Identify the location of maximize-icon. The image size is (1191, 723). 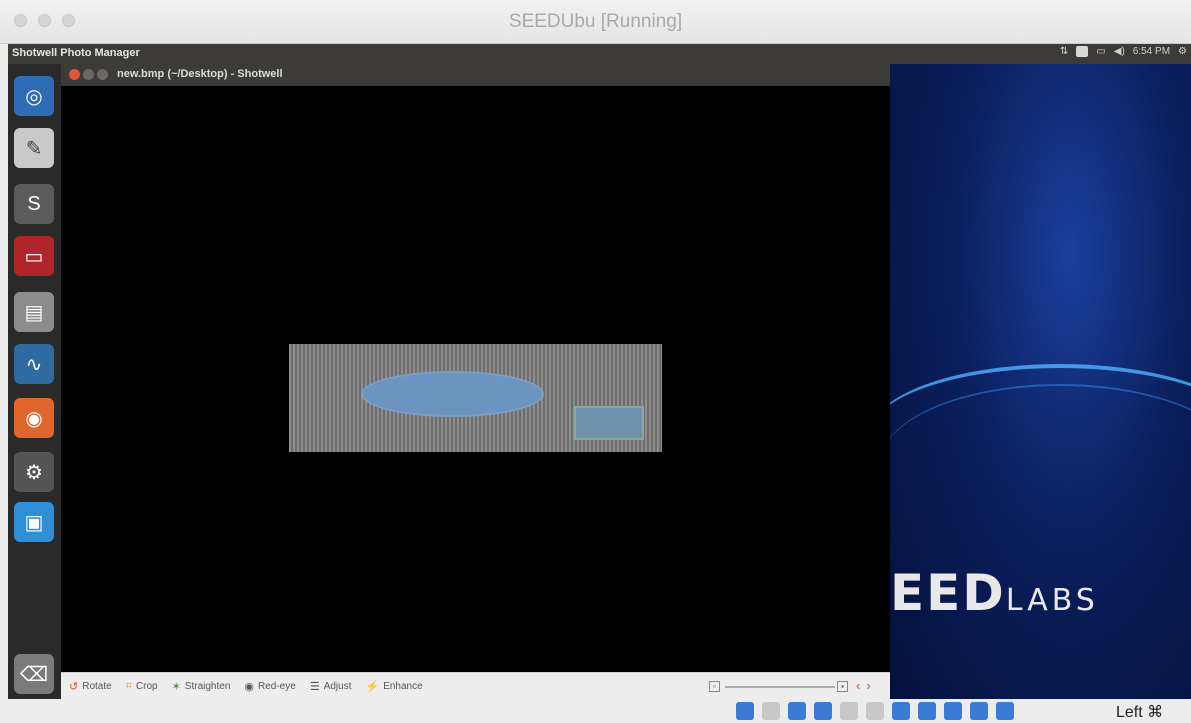
(102, 74).